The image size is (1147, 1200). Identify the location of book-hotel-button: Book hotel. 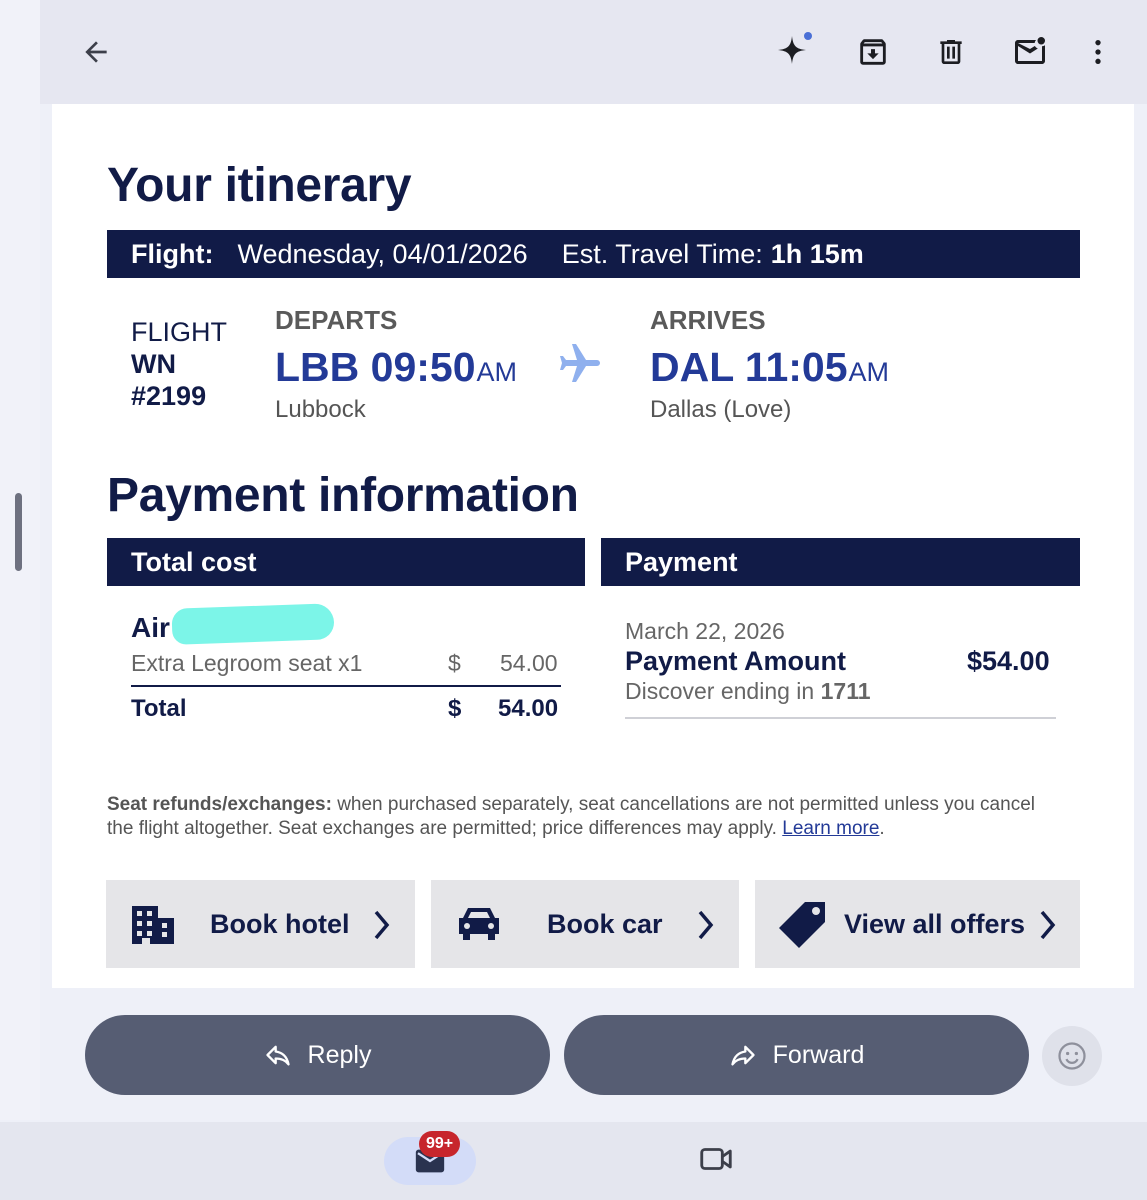
(260, 924).